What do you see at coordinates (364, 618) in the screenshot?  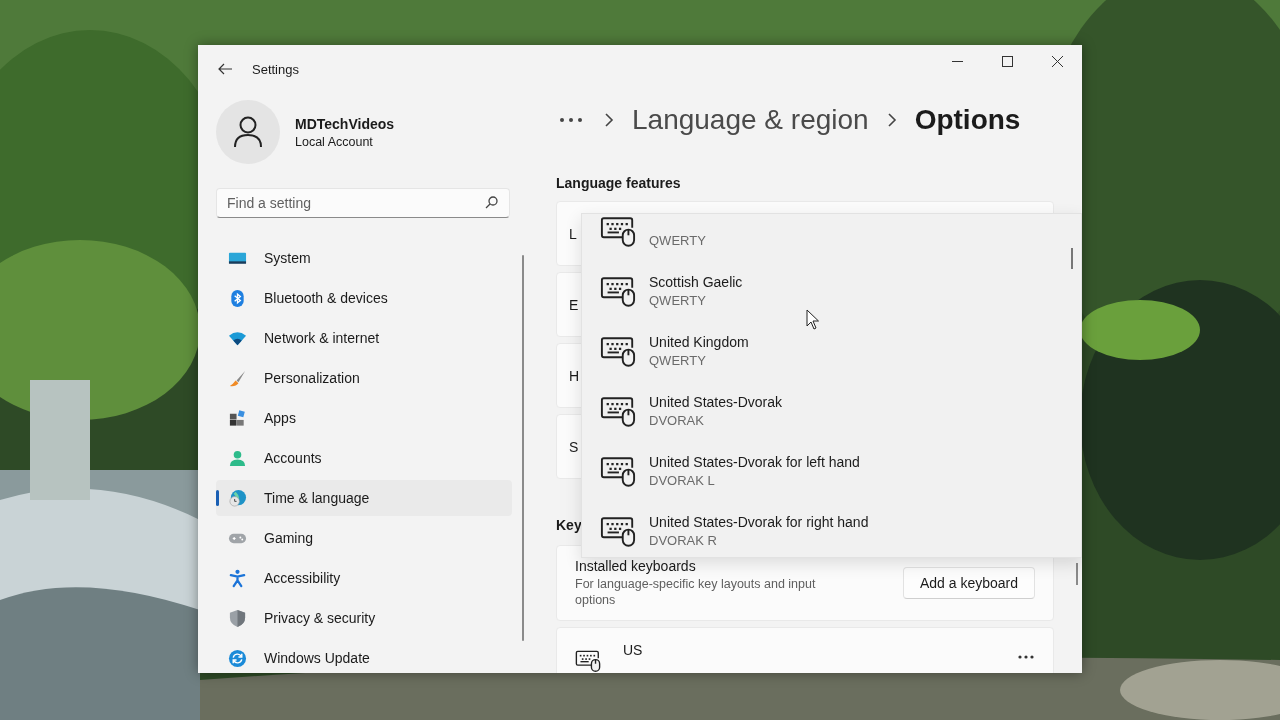 I see `nav-item: Privacy & security` at bounding box center [364, 618].